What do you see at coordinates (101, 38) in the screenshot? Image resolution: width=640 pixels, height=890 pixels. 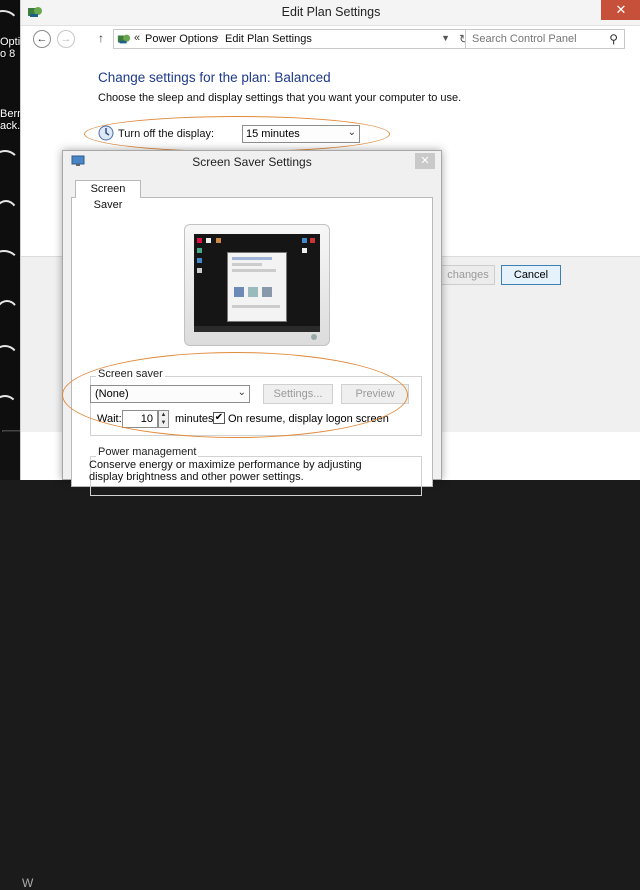 I see `up-icon: ↑` at bounding box center [101, 38].